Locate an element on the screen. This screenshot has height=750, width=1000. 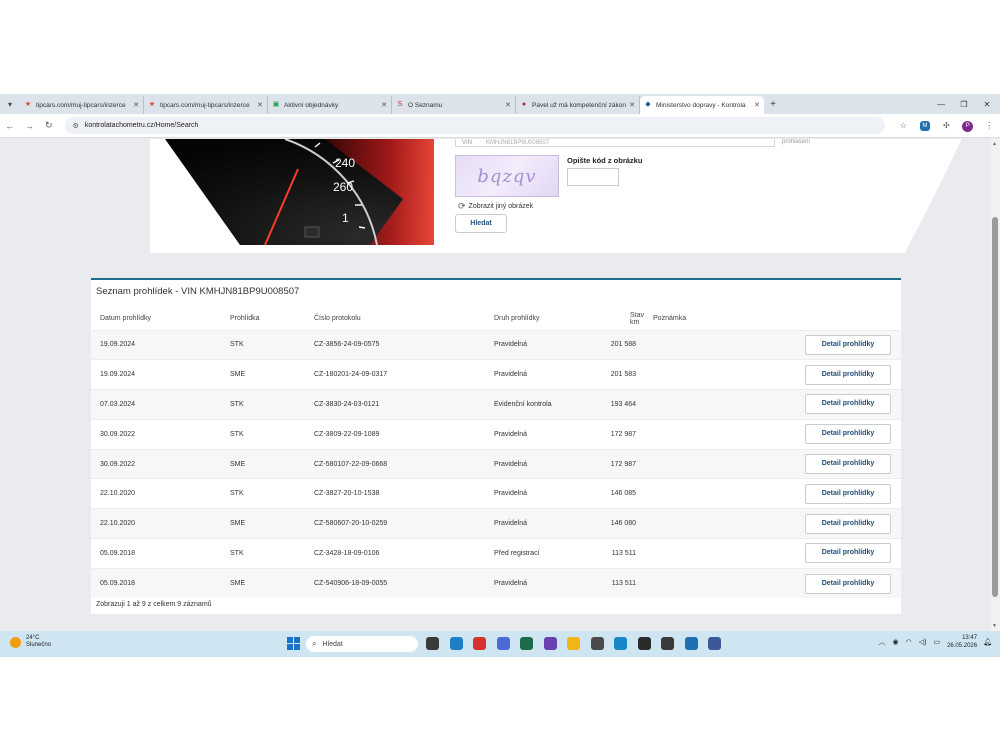
windows-start-icon is located at coordinates (293, 643).